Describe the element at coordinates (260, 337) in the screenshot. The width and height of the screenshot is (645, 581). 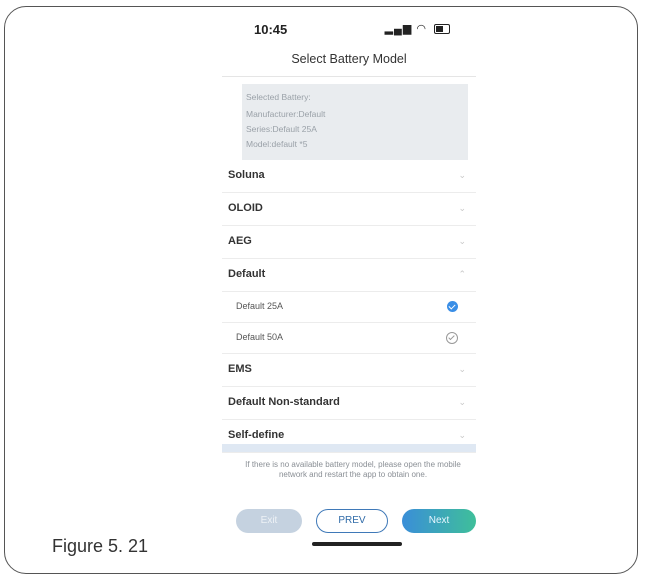
I see `series-label: Default 50A` at that location.